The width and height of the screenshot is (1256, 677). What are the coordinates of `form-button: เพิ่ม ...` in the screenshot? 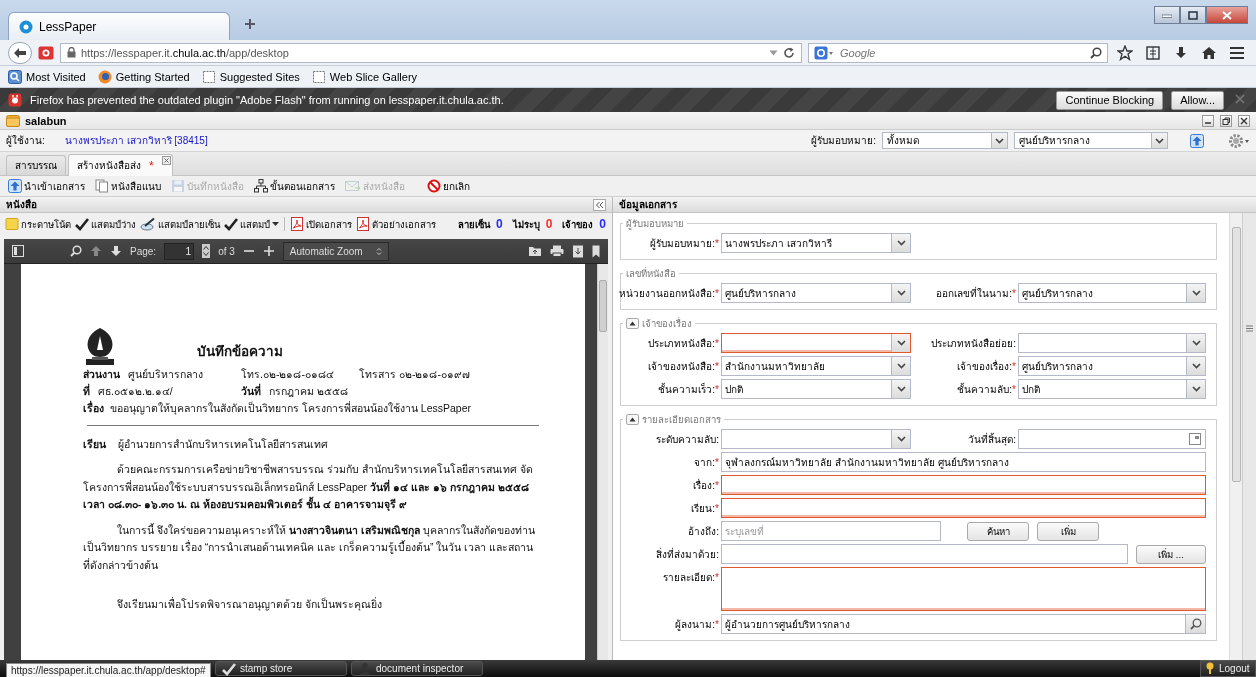 It's located at (1171, 554).